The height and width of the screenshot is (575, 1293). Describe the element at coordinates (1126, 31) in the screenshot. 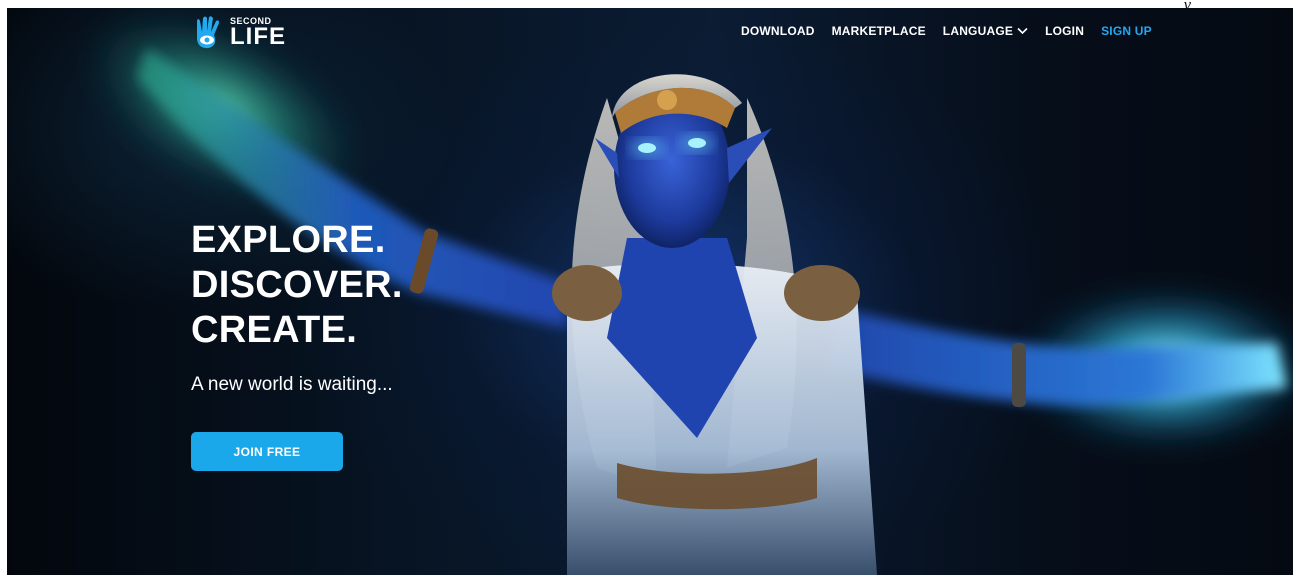

I see `nav-signup-link: SIGN UP` at that location.